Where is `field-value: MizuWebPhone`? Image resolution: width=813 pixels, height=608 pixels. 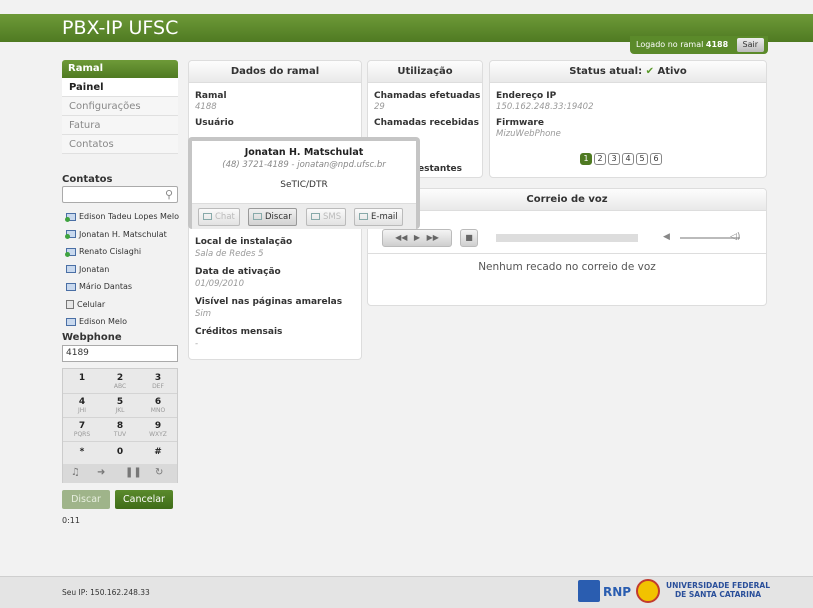
field-value: MizuWebPhone is located at coordinates (528, 134).